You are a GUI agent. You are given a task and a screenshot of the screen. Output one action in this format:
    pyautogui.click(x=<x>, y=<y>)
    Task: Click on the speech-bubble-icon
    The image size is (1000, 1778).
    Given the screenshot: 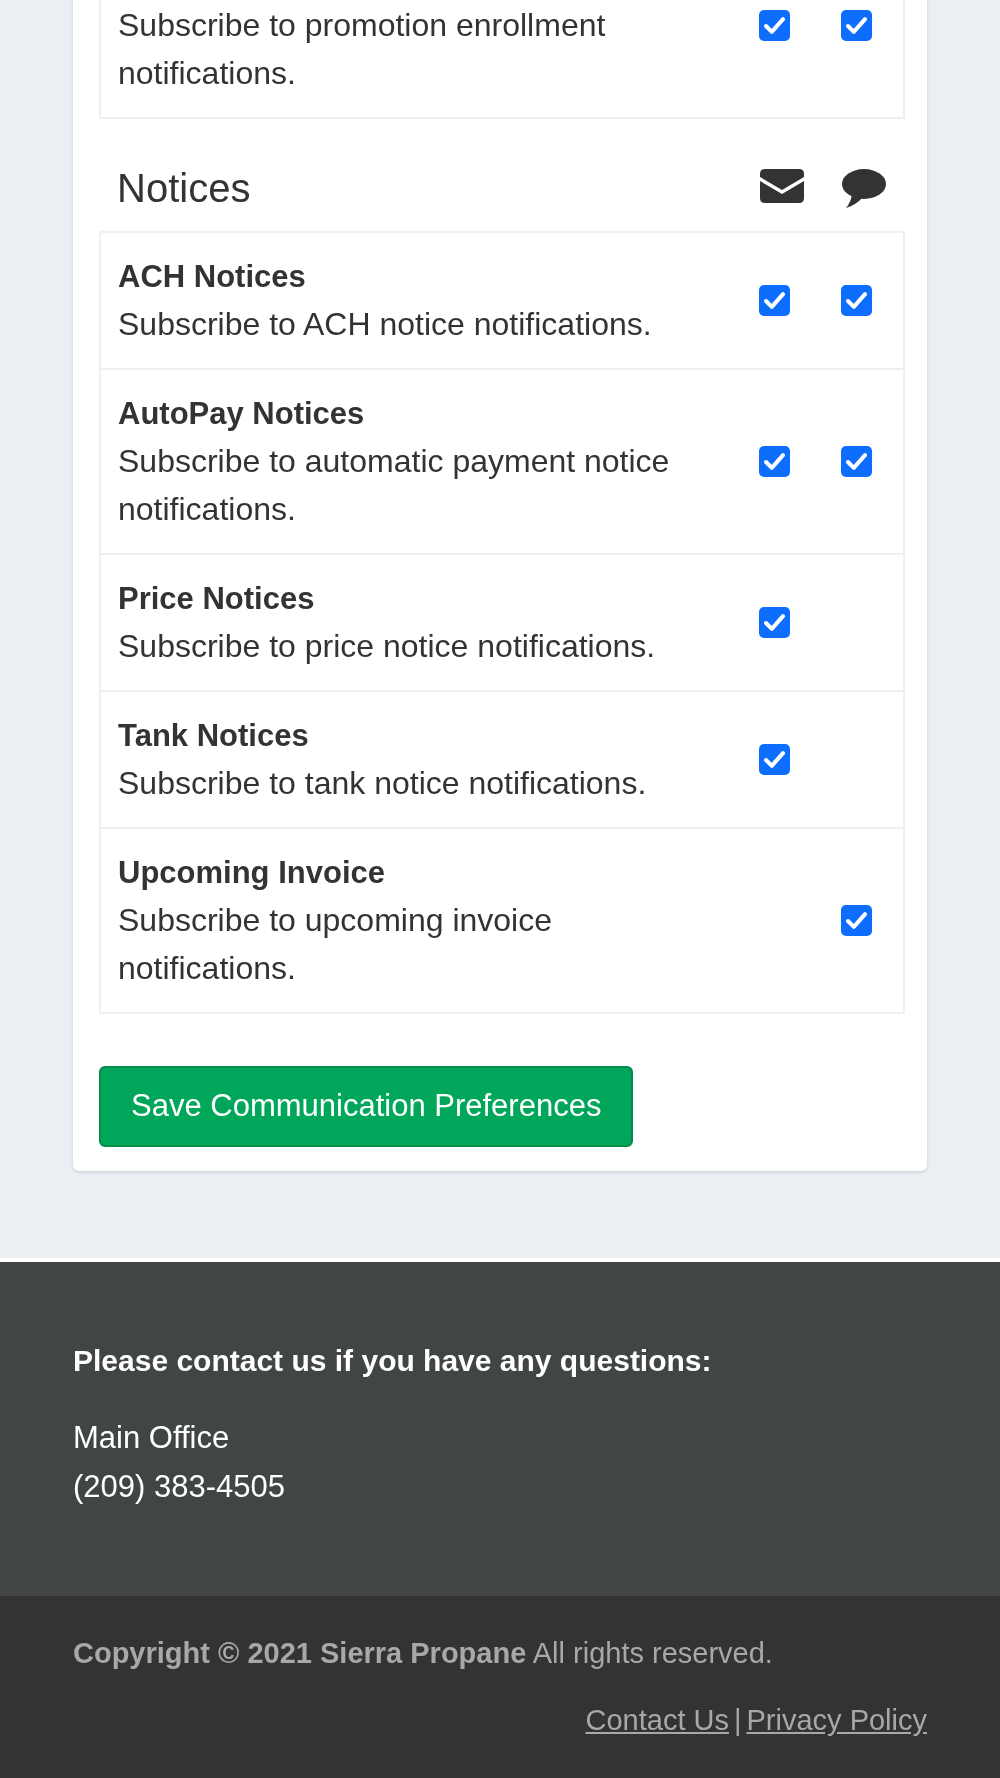 What is the action you would take?
    pyautogui.click(x=864, y=188)
    